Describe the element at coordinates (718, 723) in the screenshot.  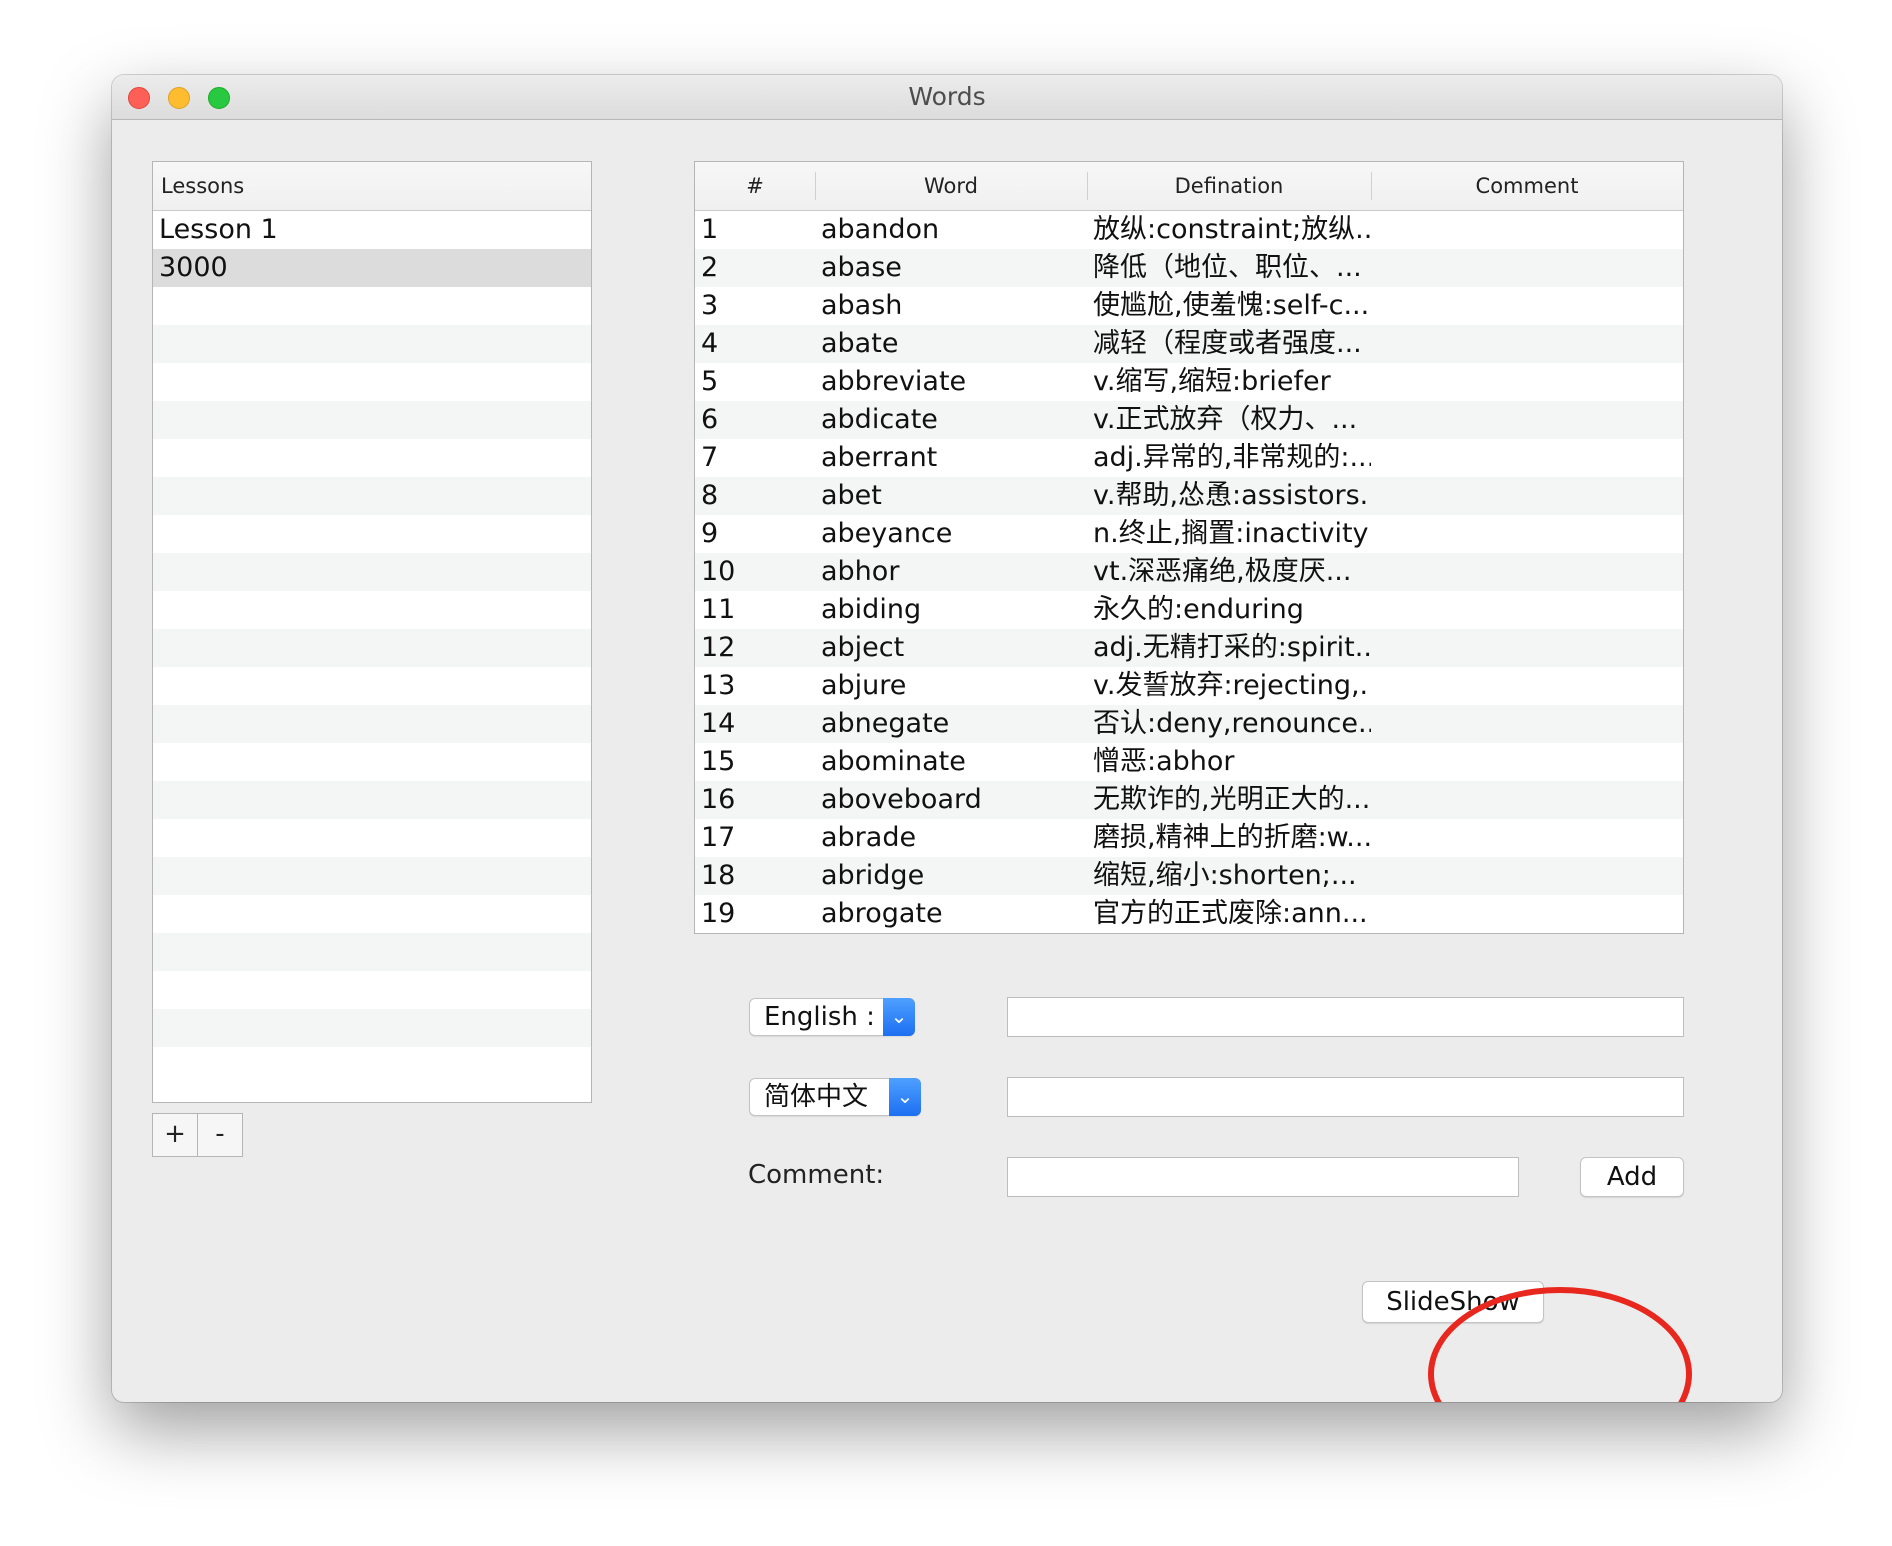
I see `word-number-cell: 14` at that location.